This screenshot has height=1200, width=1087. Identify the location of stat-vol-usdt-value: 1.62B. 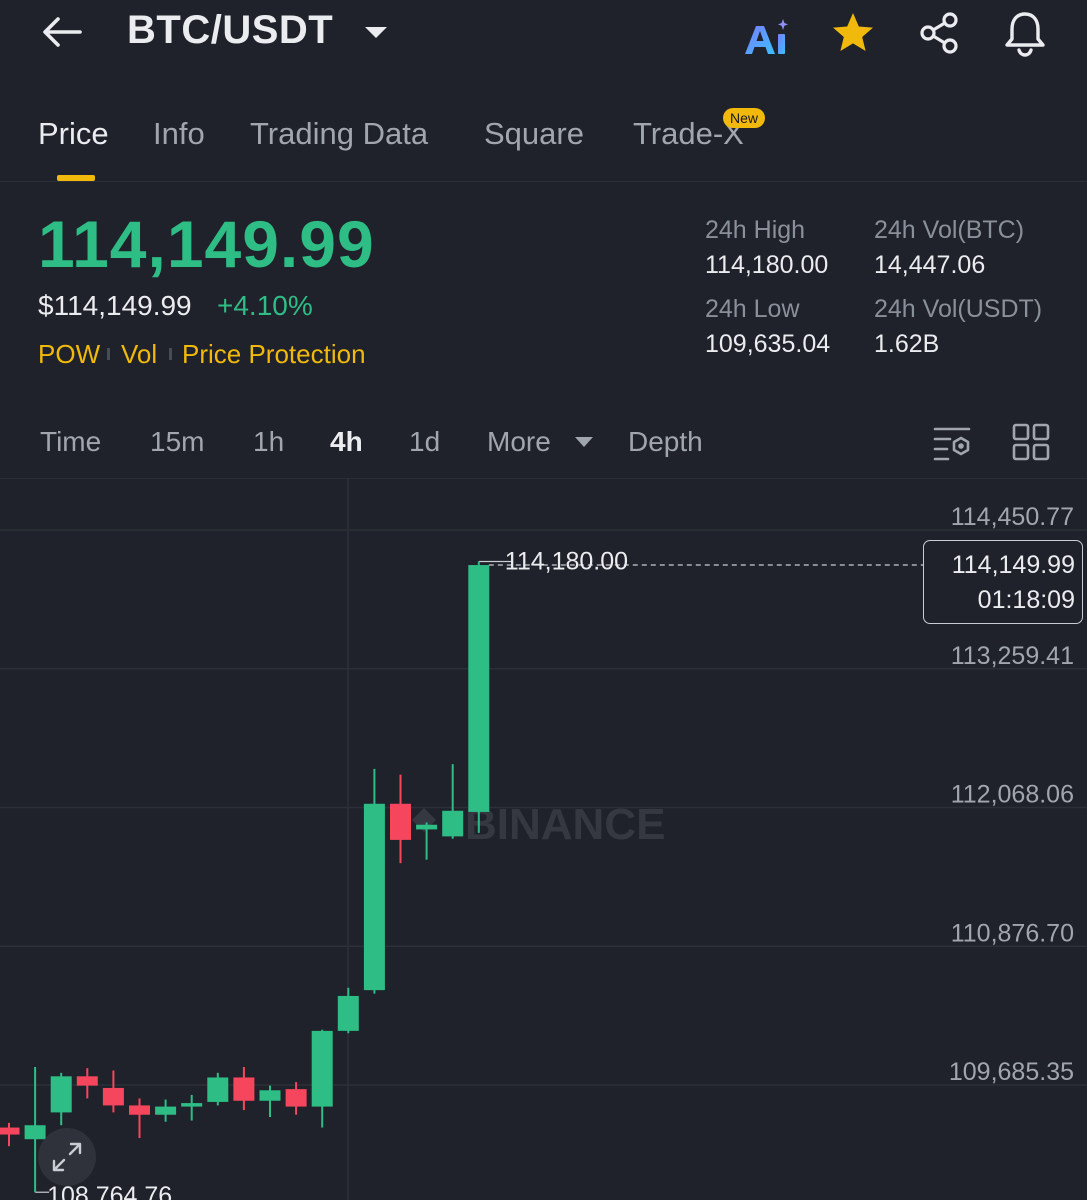
(907, 344).